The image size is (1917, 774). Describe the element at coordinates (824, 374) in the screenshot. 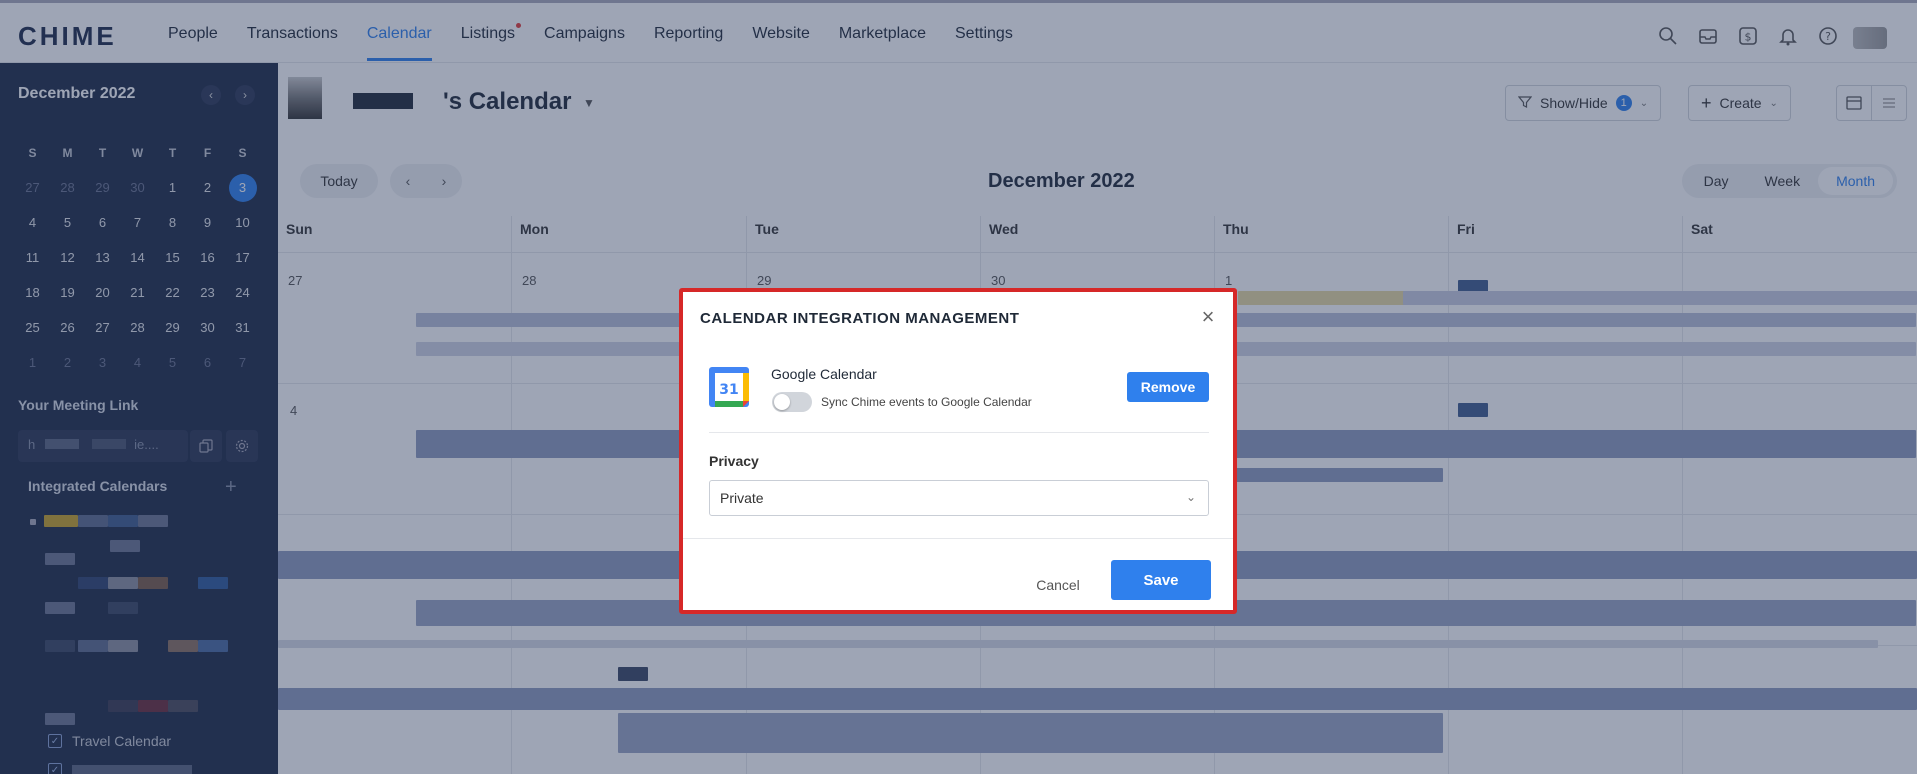

I see `integration-service-name: Google Calendar` at that location.